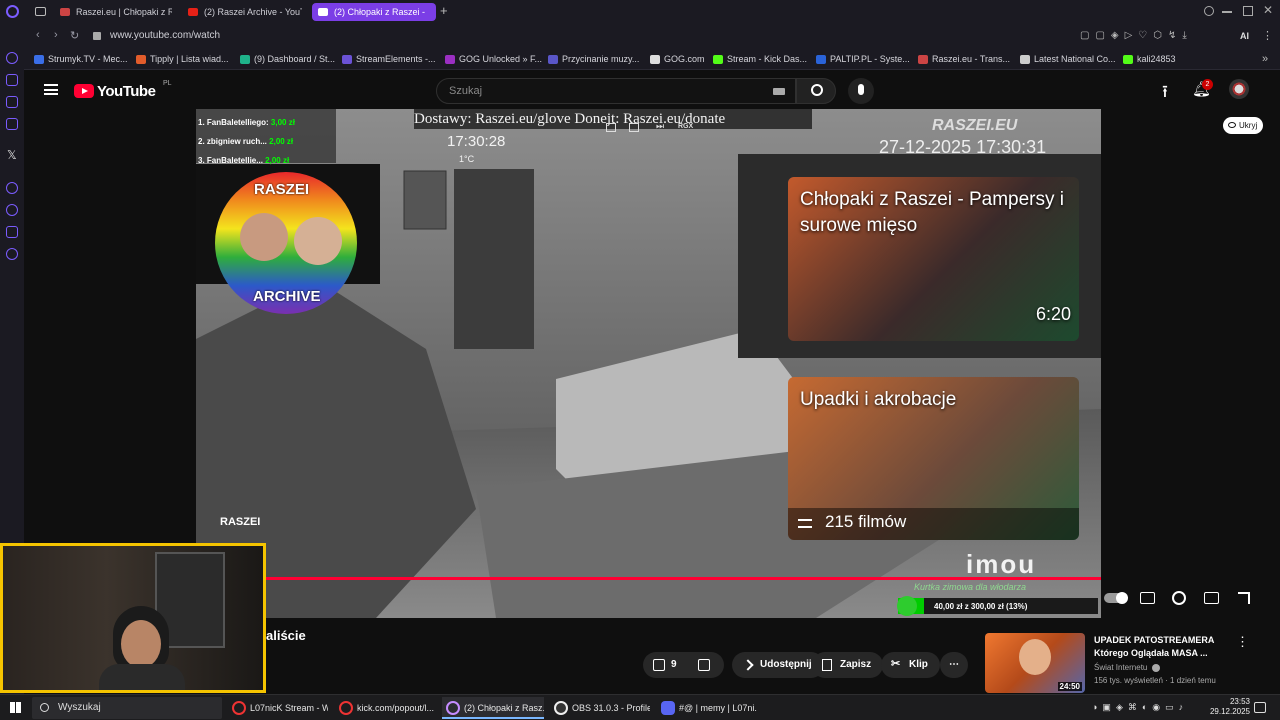 The height and width of the screenshot is (720, 1280). What do you see at coordinates (1155, 680) in the screenshot?
I see `recommended-meta: 156 tys. wyświetleń · 1 dzień temu` at bounding box center [1155, 680].